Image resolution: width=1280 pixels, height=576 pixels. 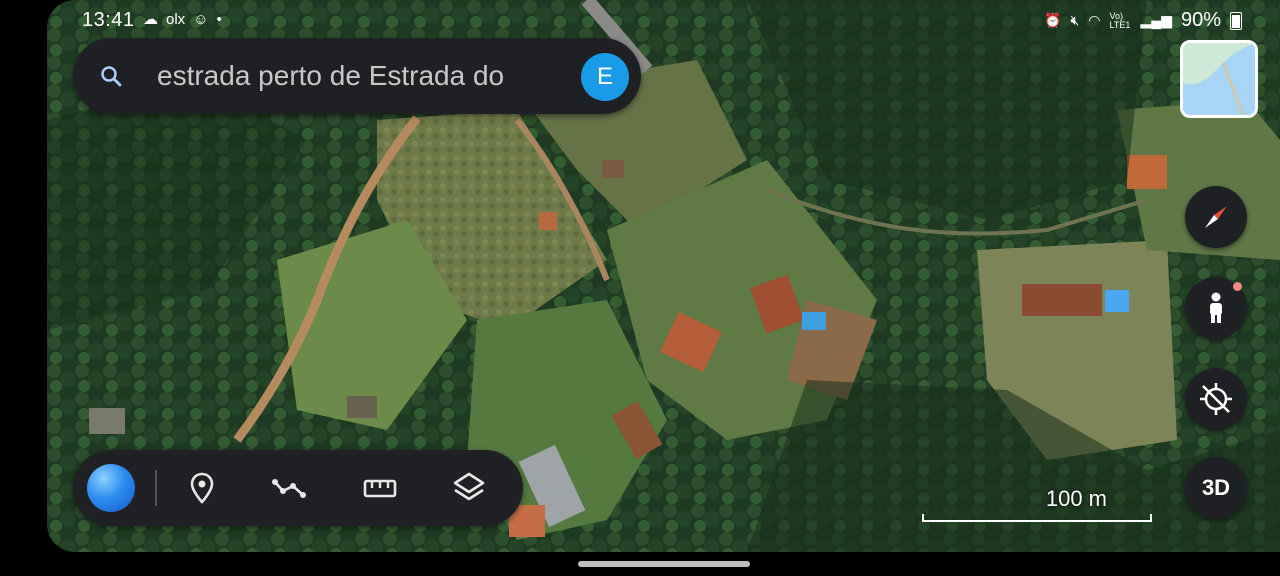 I want to click on status-time: 13:41, so click(x=108, y=20).